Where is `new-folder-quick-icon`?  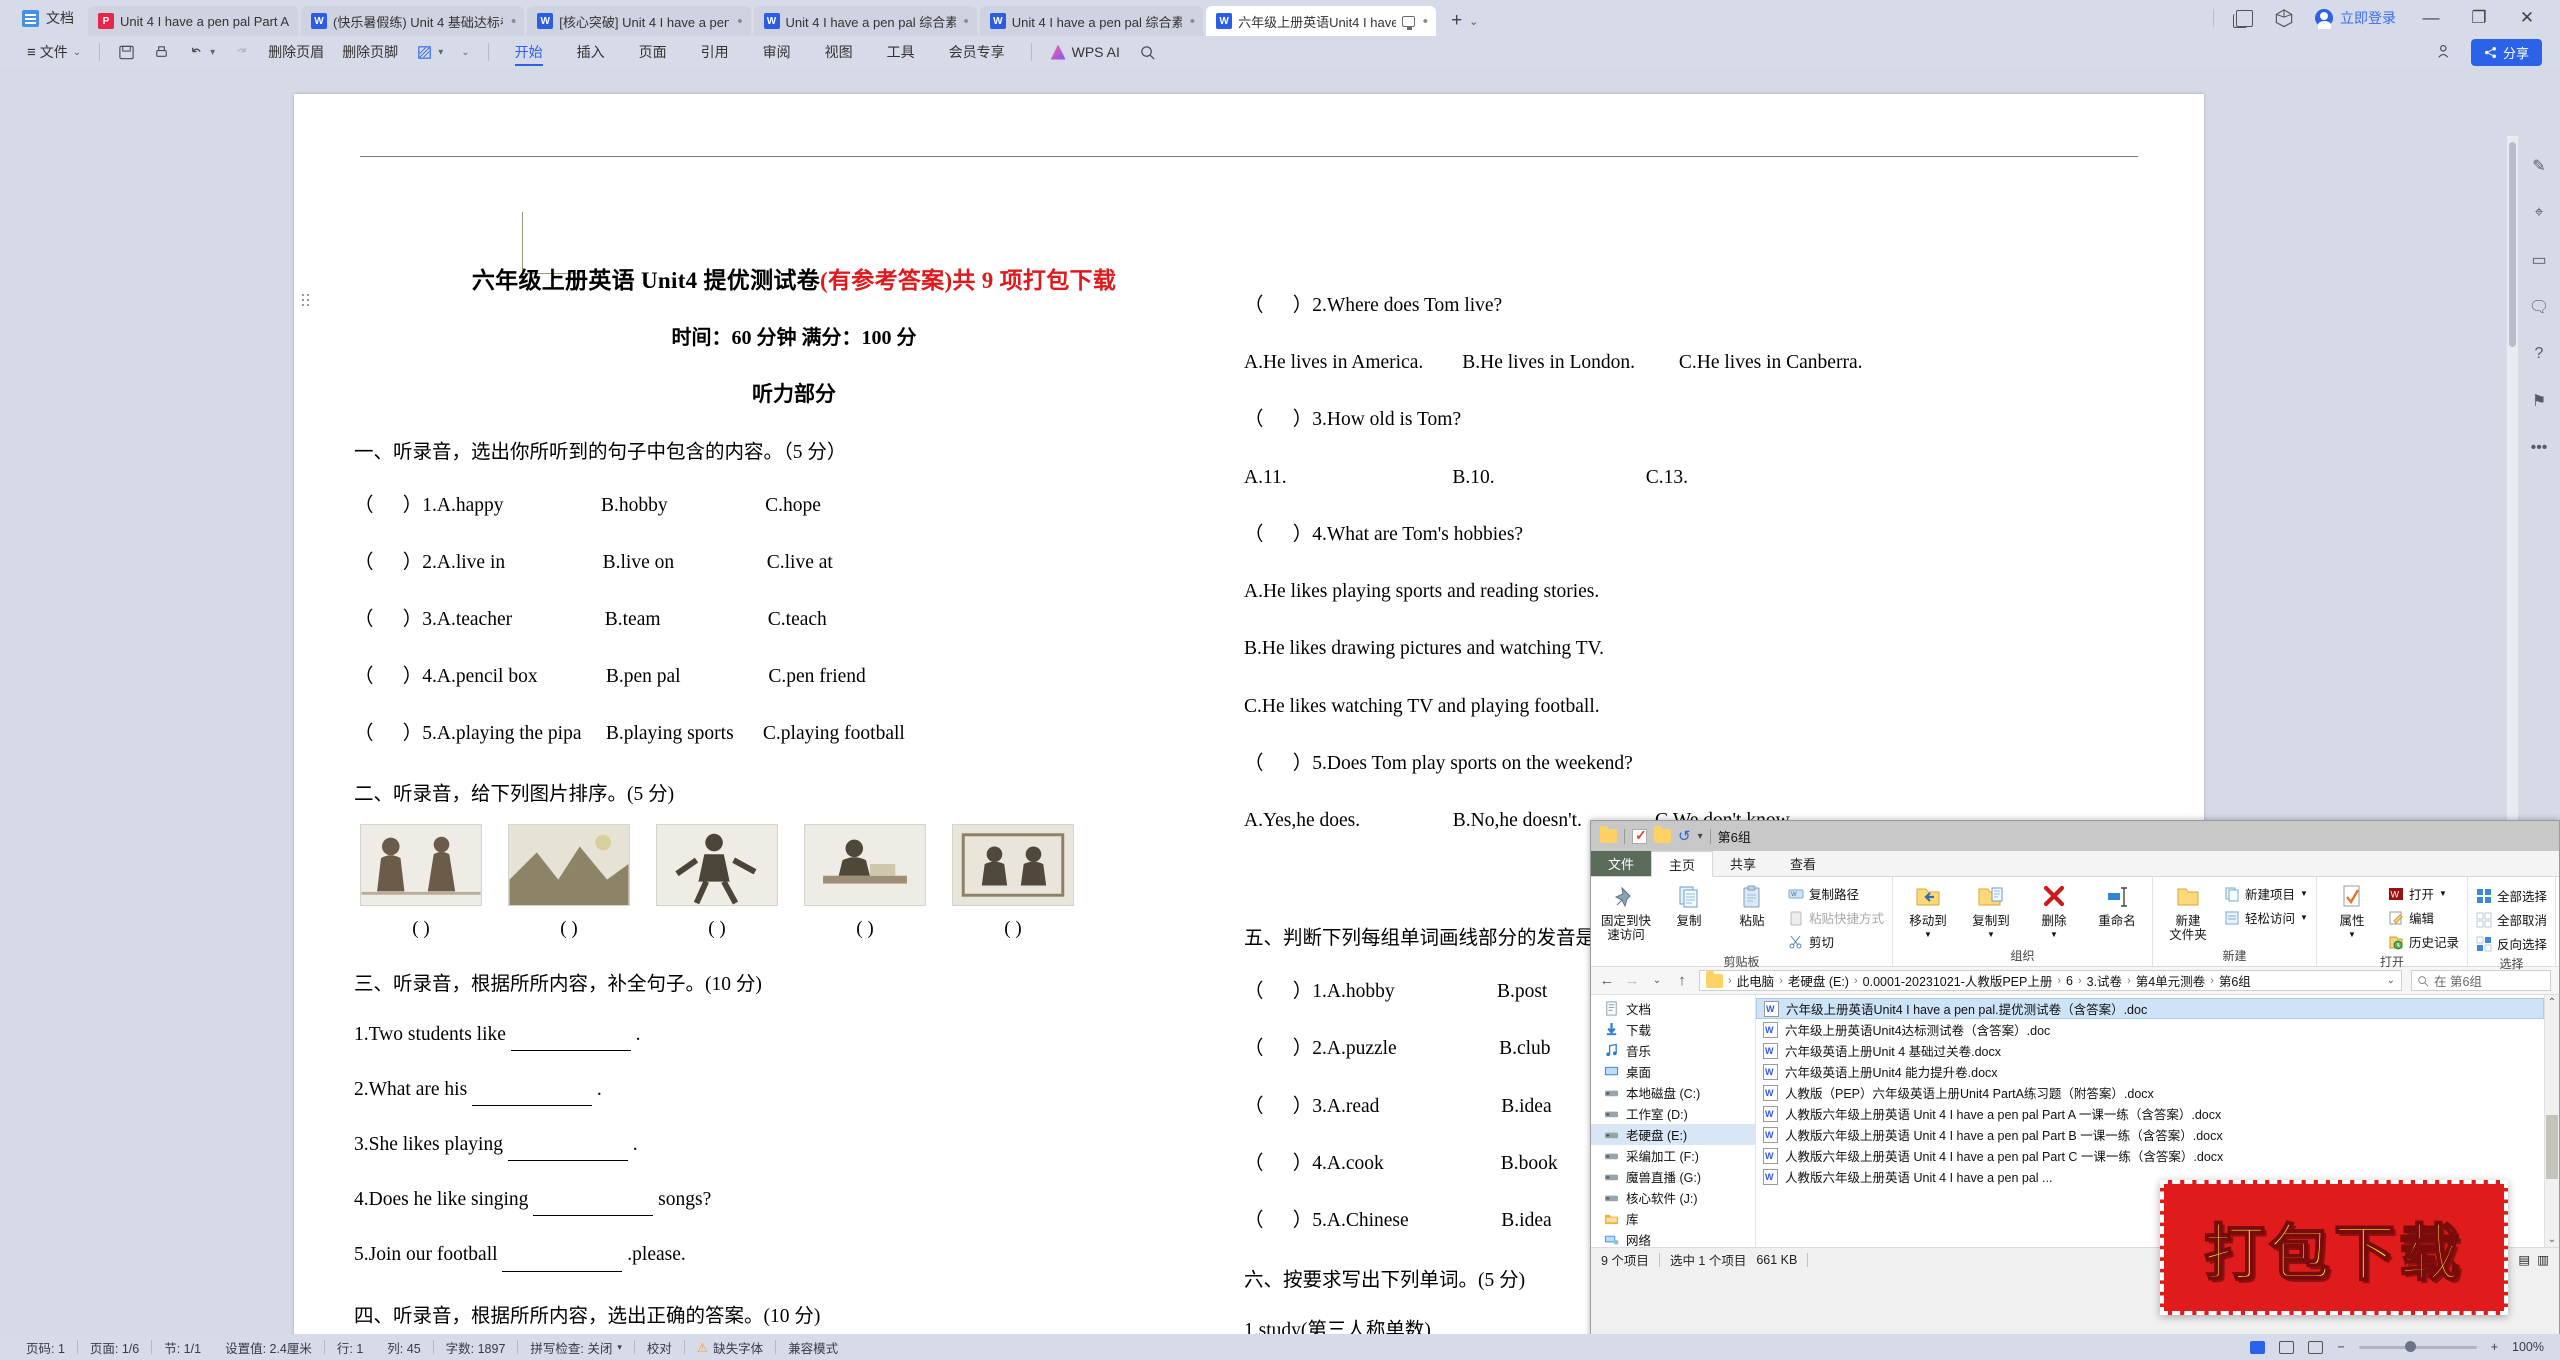 new-folder-quick-icon is located at coordinates (1662, 834).